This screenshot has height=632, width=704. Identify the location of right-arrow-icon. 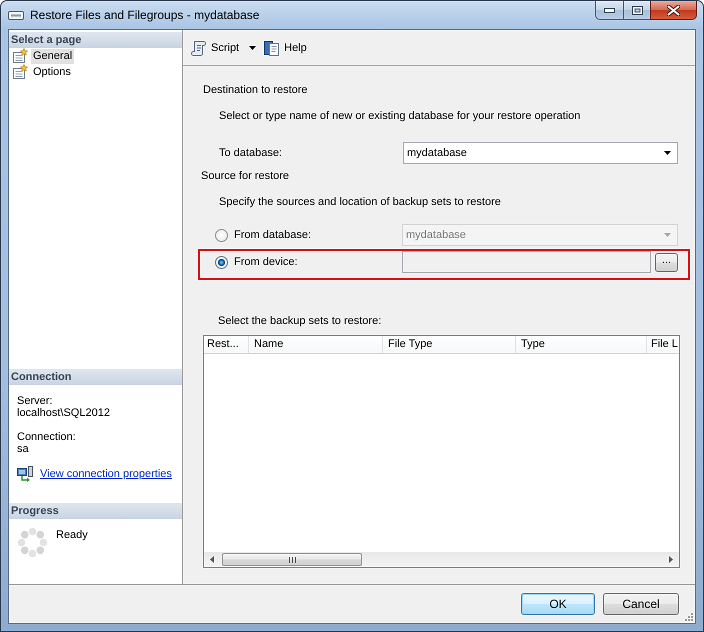
(671, 559).